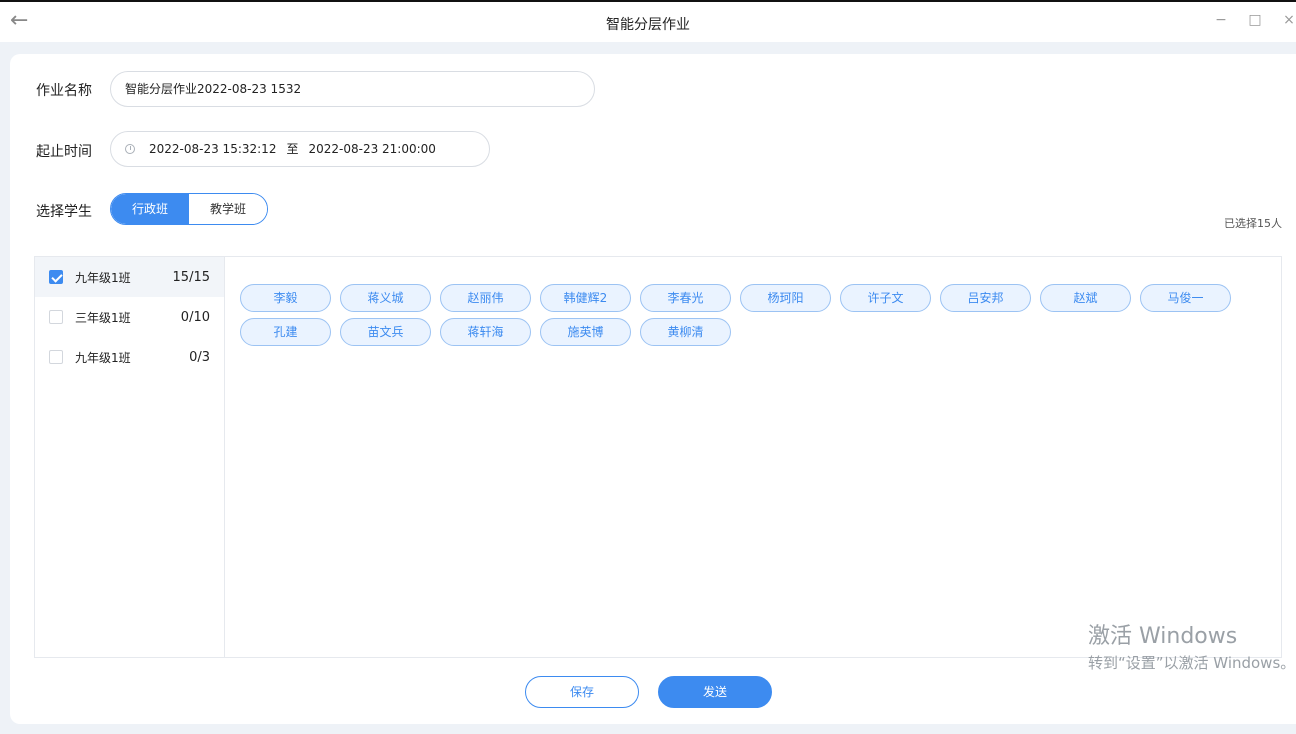  What do you see at coordinates (485, 298) in the screenshot?
I see `student-chip: 赵丽伟` at bounding box center [485, 298].